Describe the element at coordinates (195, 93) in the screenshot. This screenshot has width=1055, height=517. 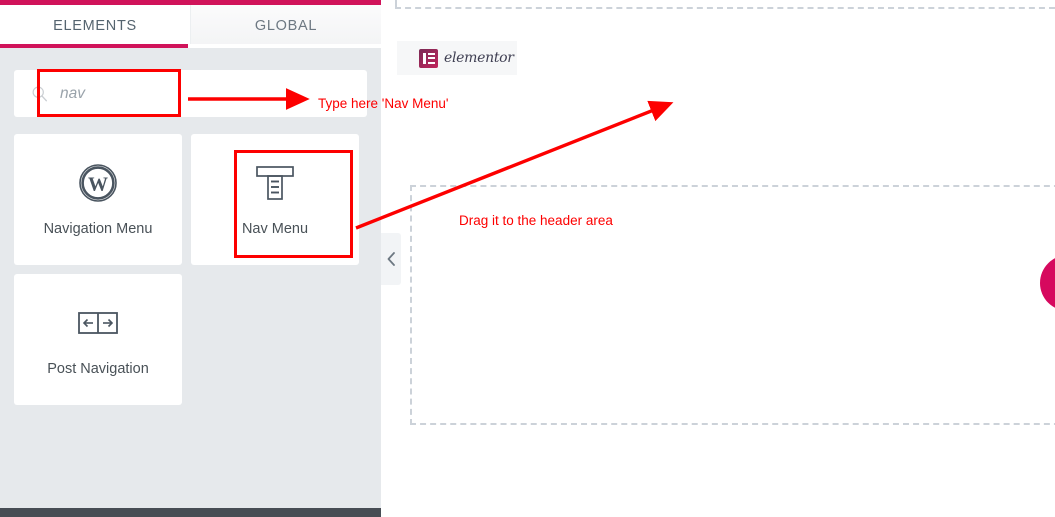
I see `search-input` at that location.